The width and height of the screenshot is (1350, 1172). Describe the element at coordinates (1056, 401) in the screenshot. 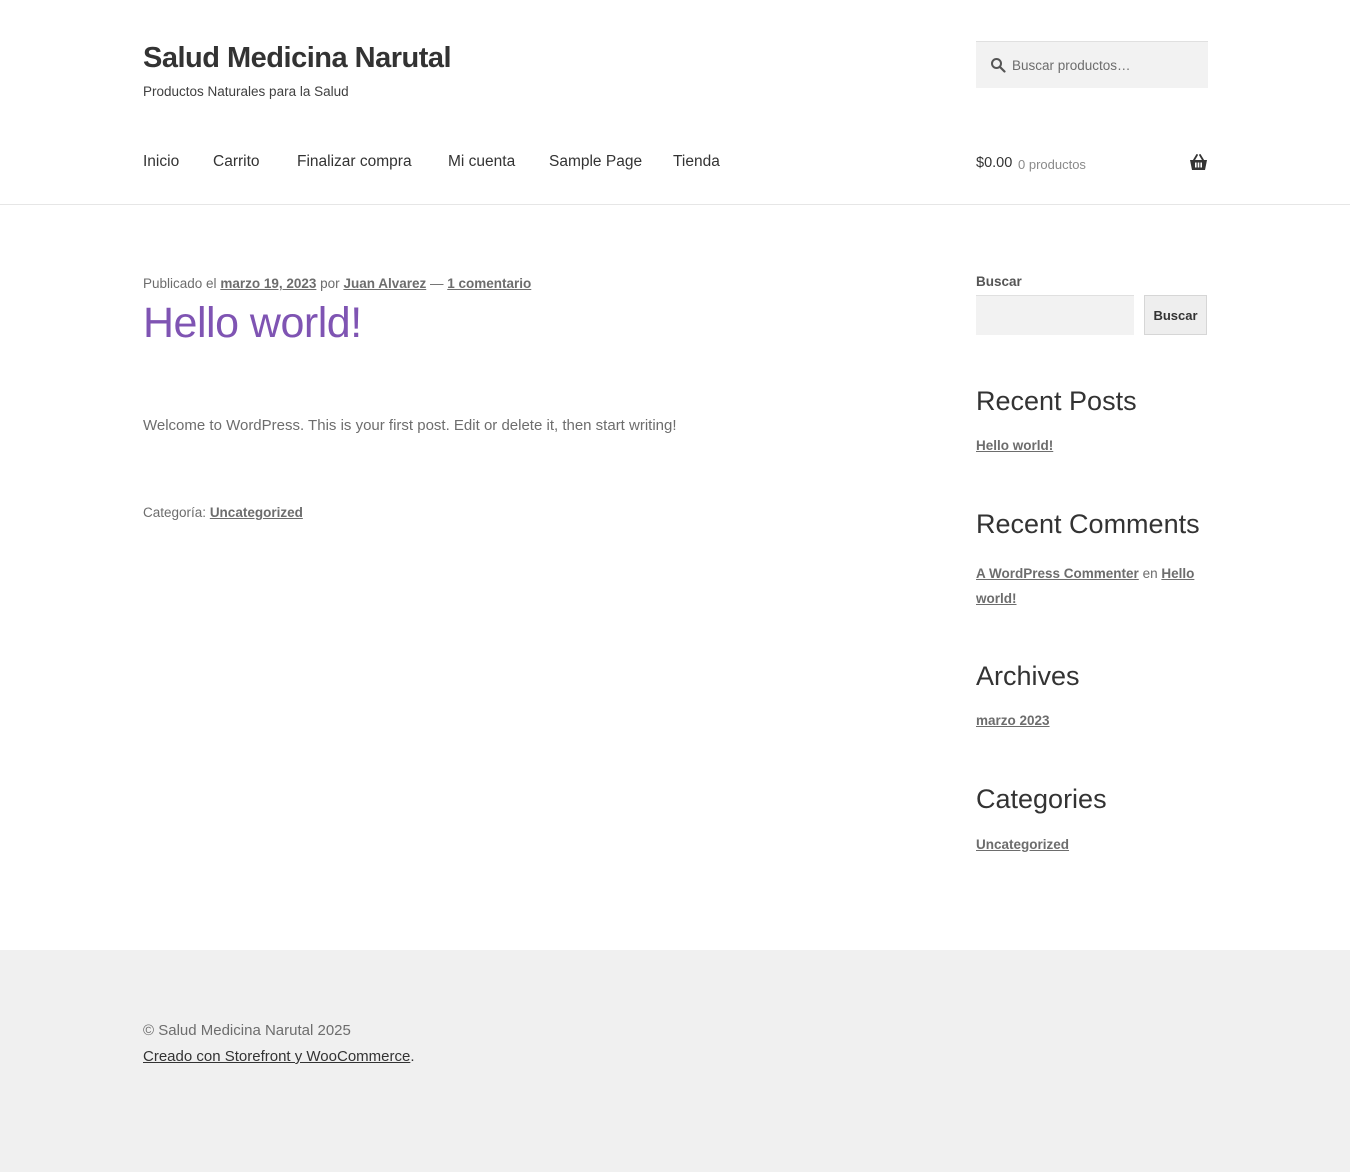

I see `recent-posts-title: Recent Posts` at that location.